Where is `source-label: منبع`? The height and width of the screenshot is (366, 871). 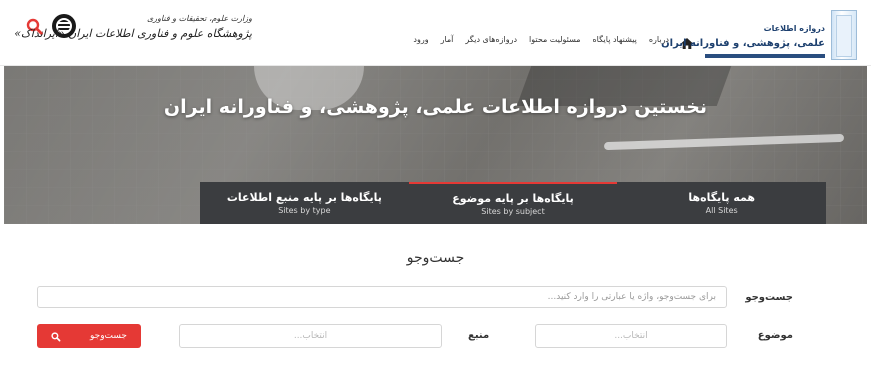
source-label: منبع is located at coordinates (479, 335).